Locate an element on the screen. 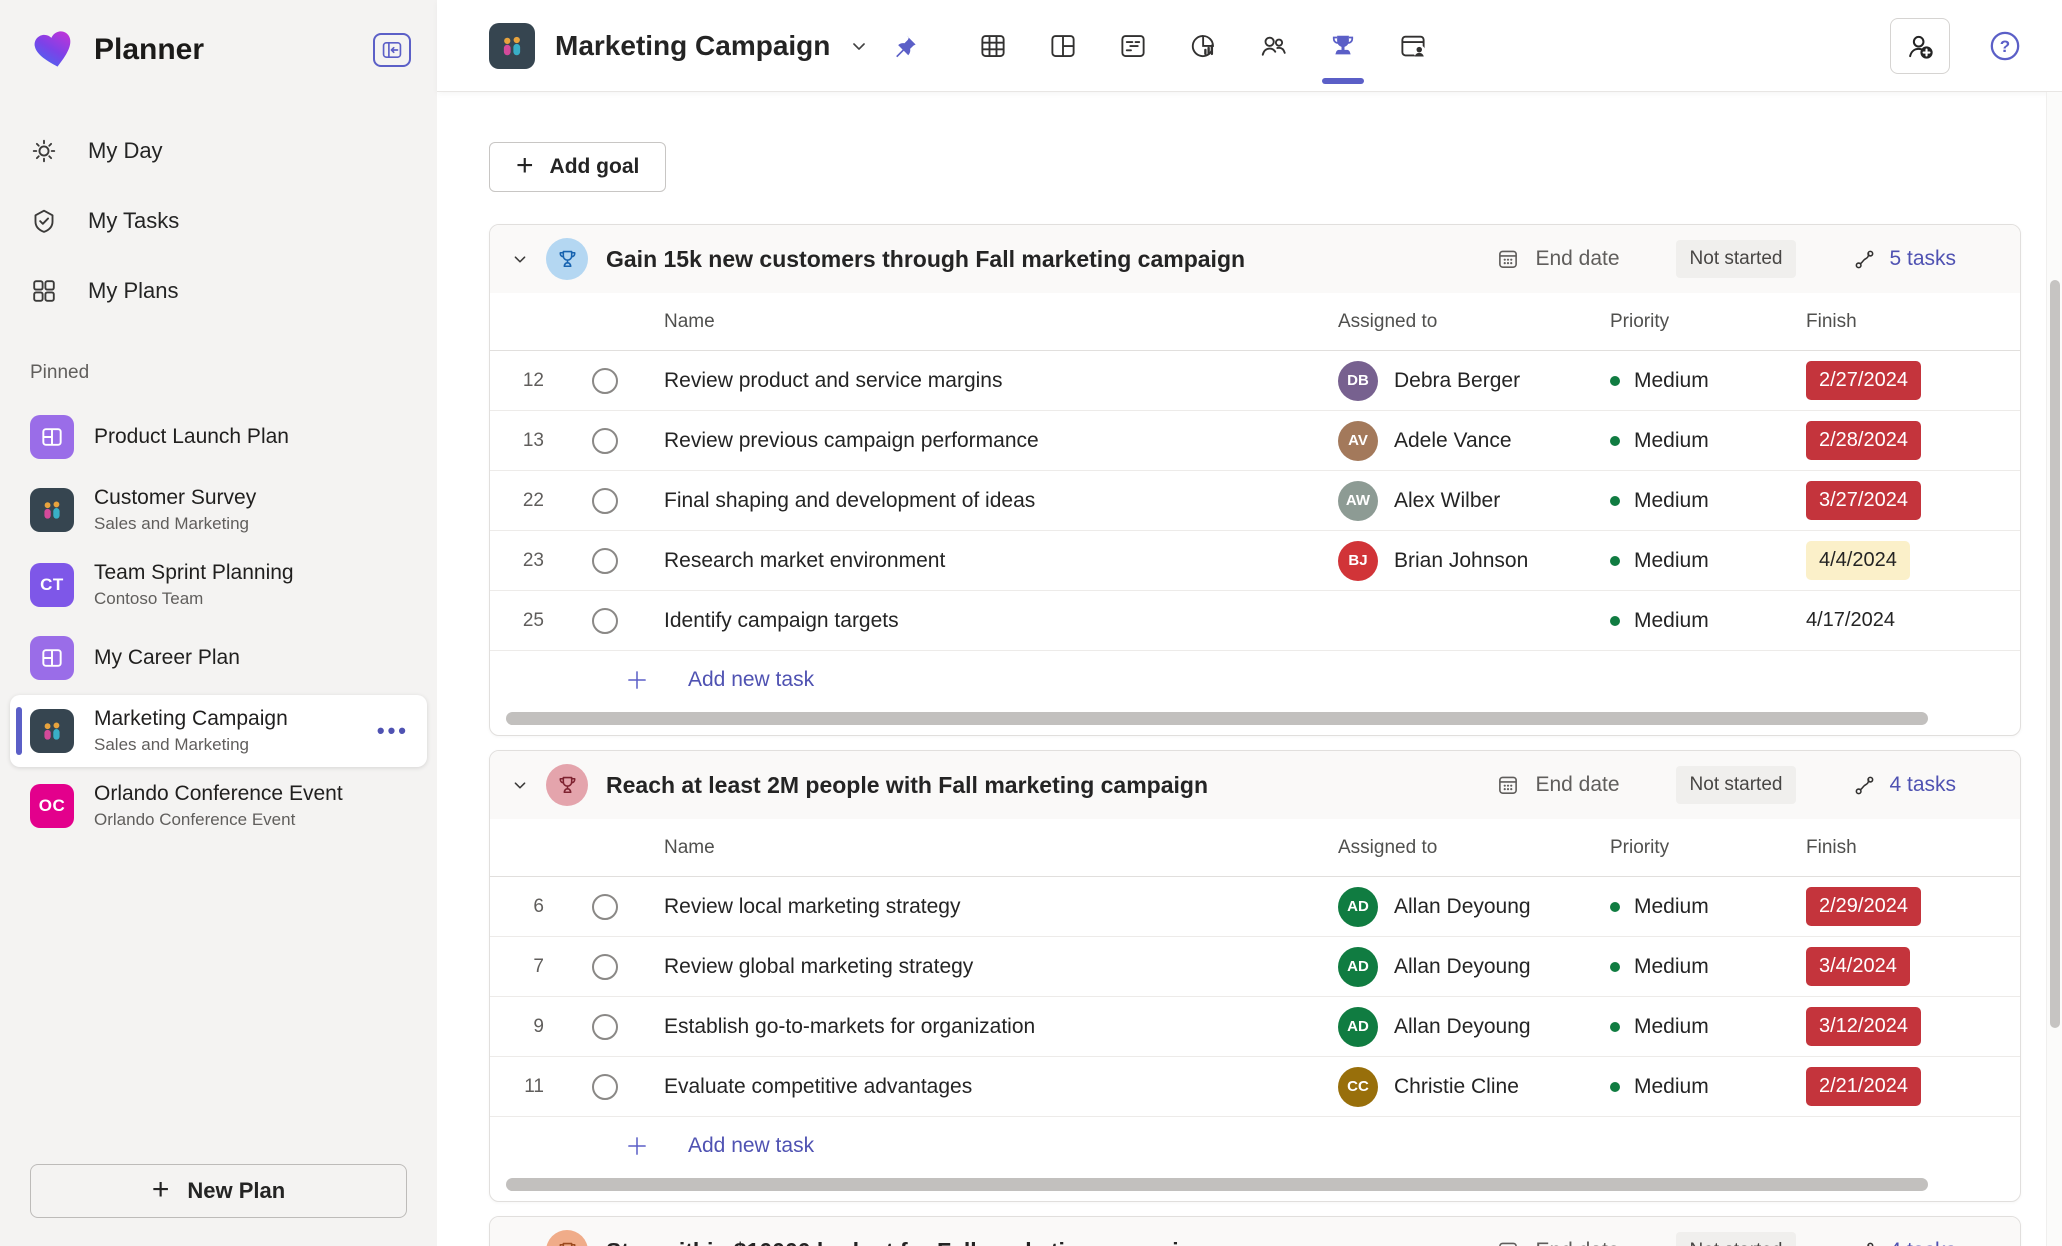  planner-logo-icon is located at coordinates (54, 50).